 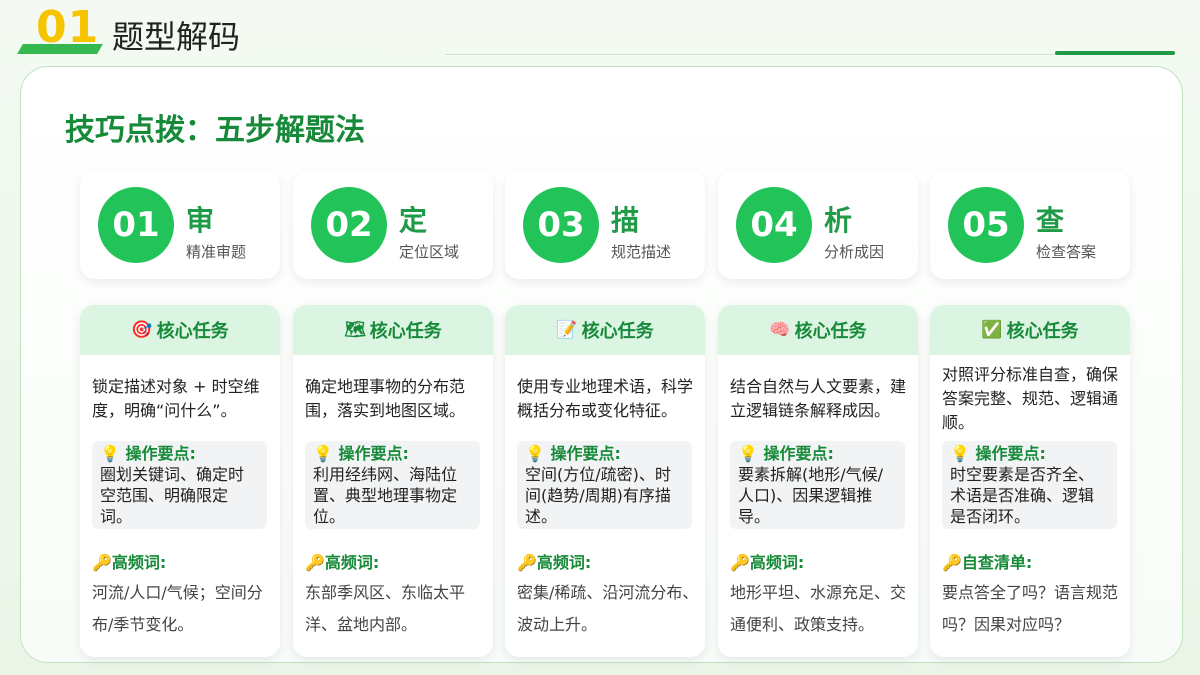 I want to click on task-header: 🎯 核心任务, so click(x=180, y=330).